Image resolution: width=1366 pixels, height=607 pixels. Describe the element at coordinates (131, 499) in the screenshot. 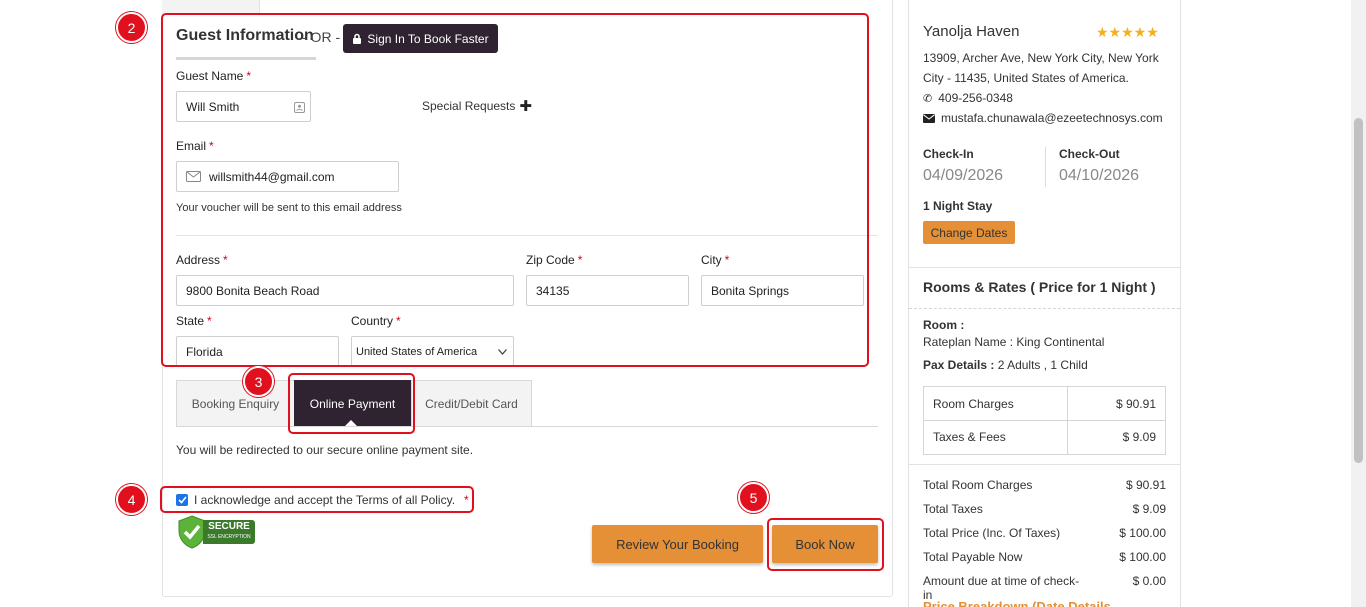

I see `annotation-badge-4: 4` at that location.